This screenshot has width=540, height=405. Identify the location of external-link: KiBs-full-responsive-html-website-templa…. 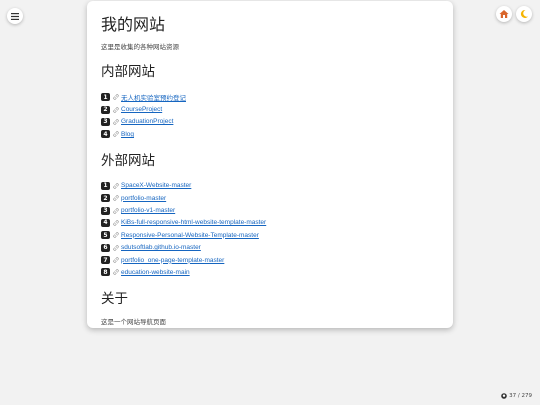
(189, 222).